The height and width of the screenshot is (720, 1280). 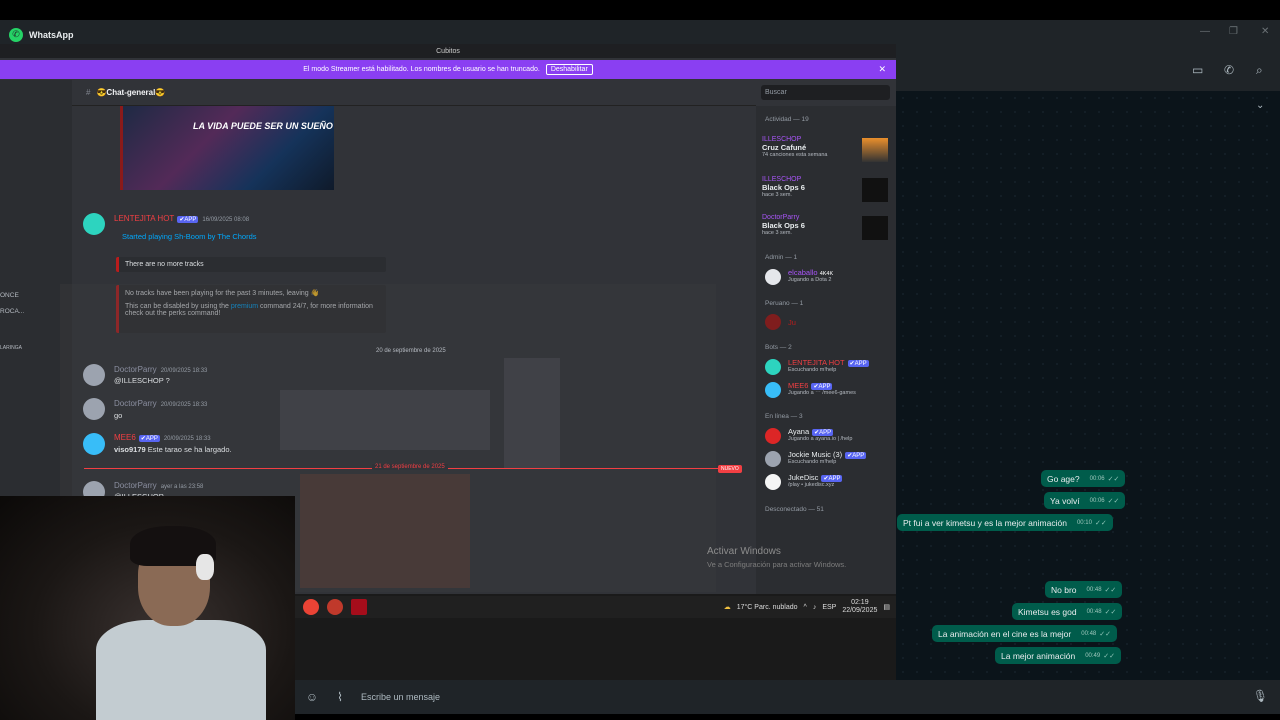 I want to click on role-header: Admin — 1, so click(x=781, y=257).